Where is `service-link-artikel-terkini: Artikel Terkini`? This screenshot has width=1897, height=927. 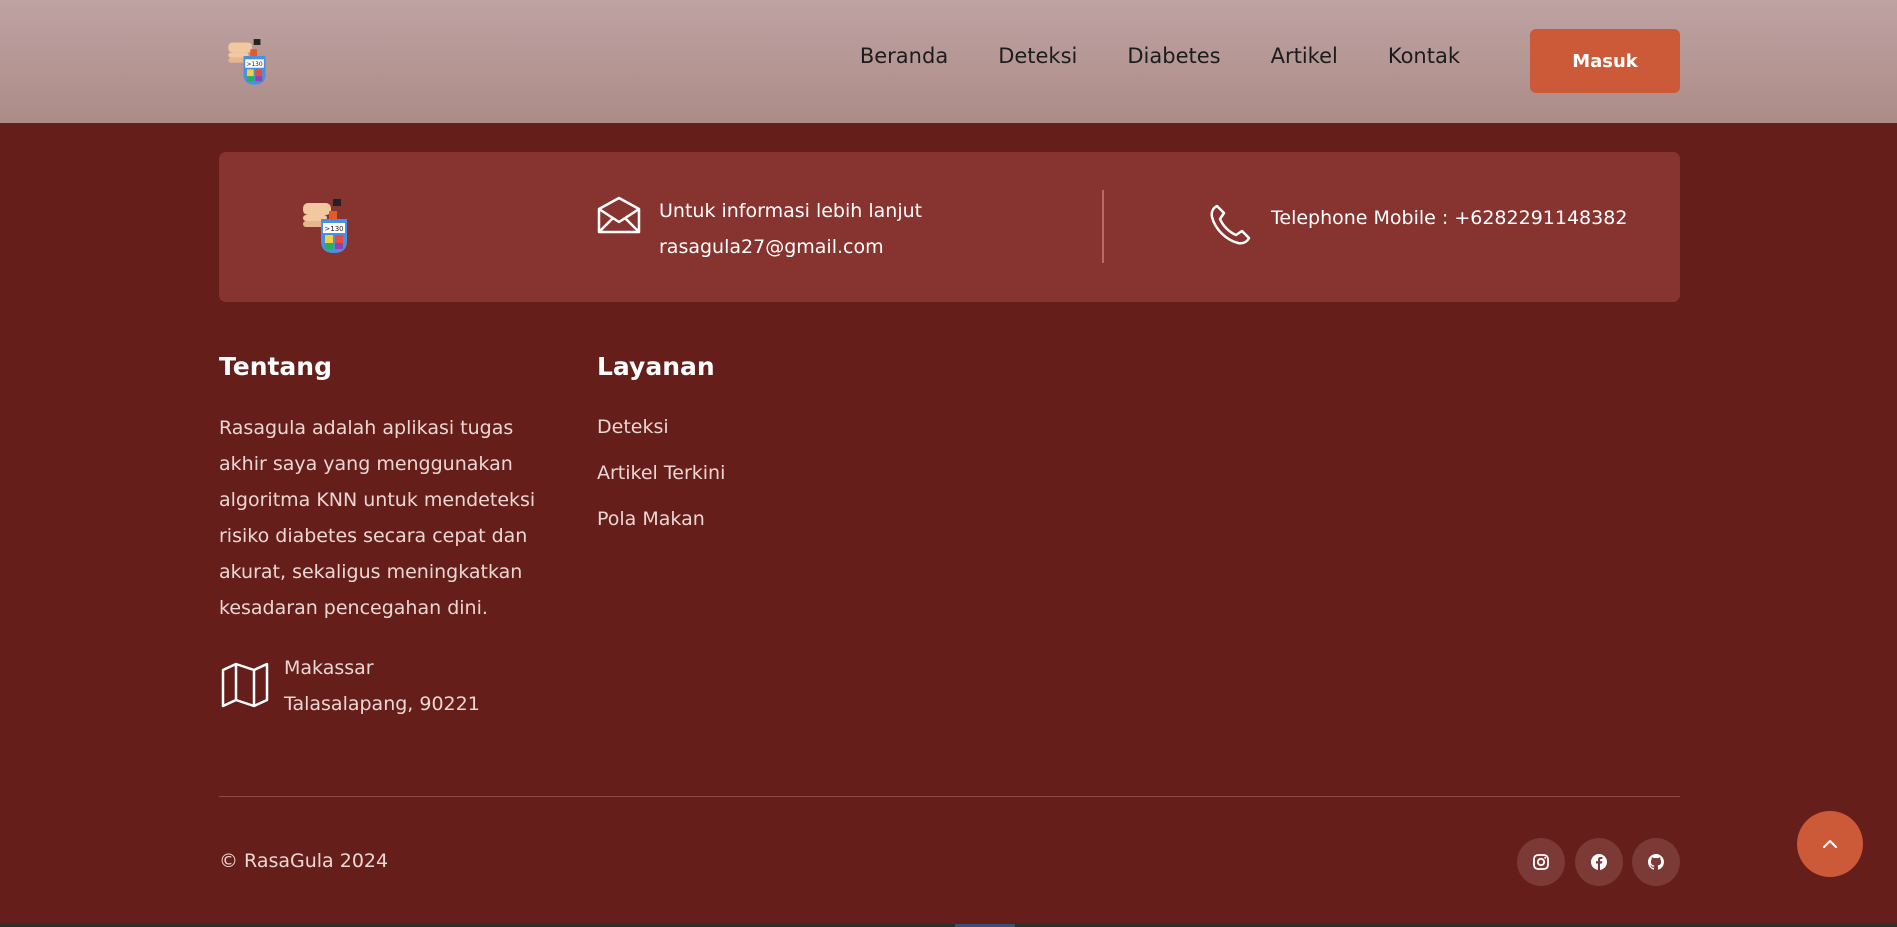 service-link-artikel-terkini: Artikel Terkini is located at coordinates (661, 479).